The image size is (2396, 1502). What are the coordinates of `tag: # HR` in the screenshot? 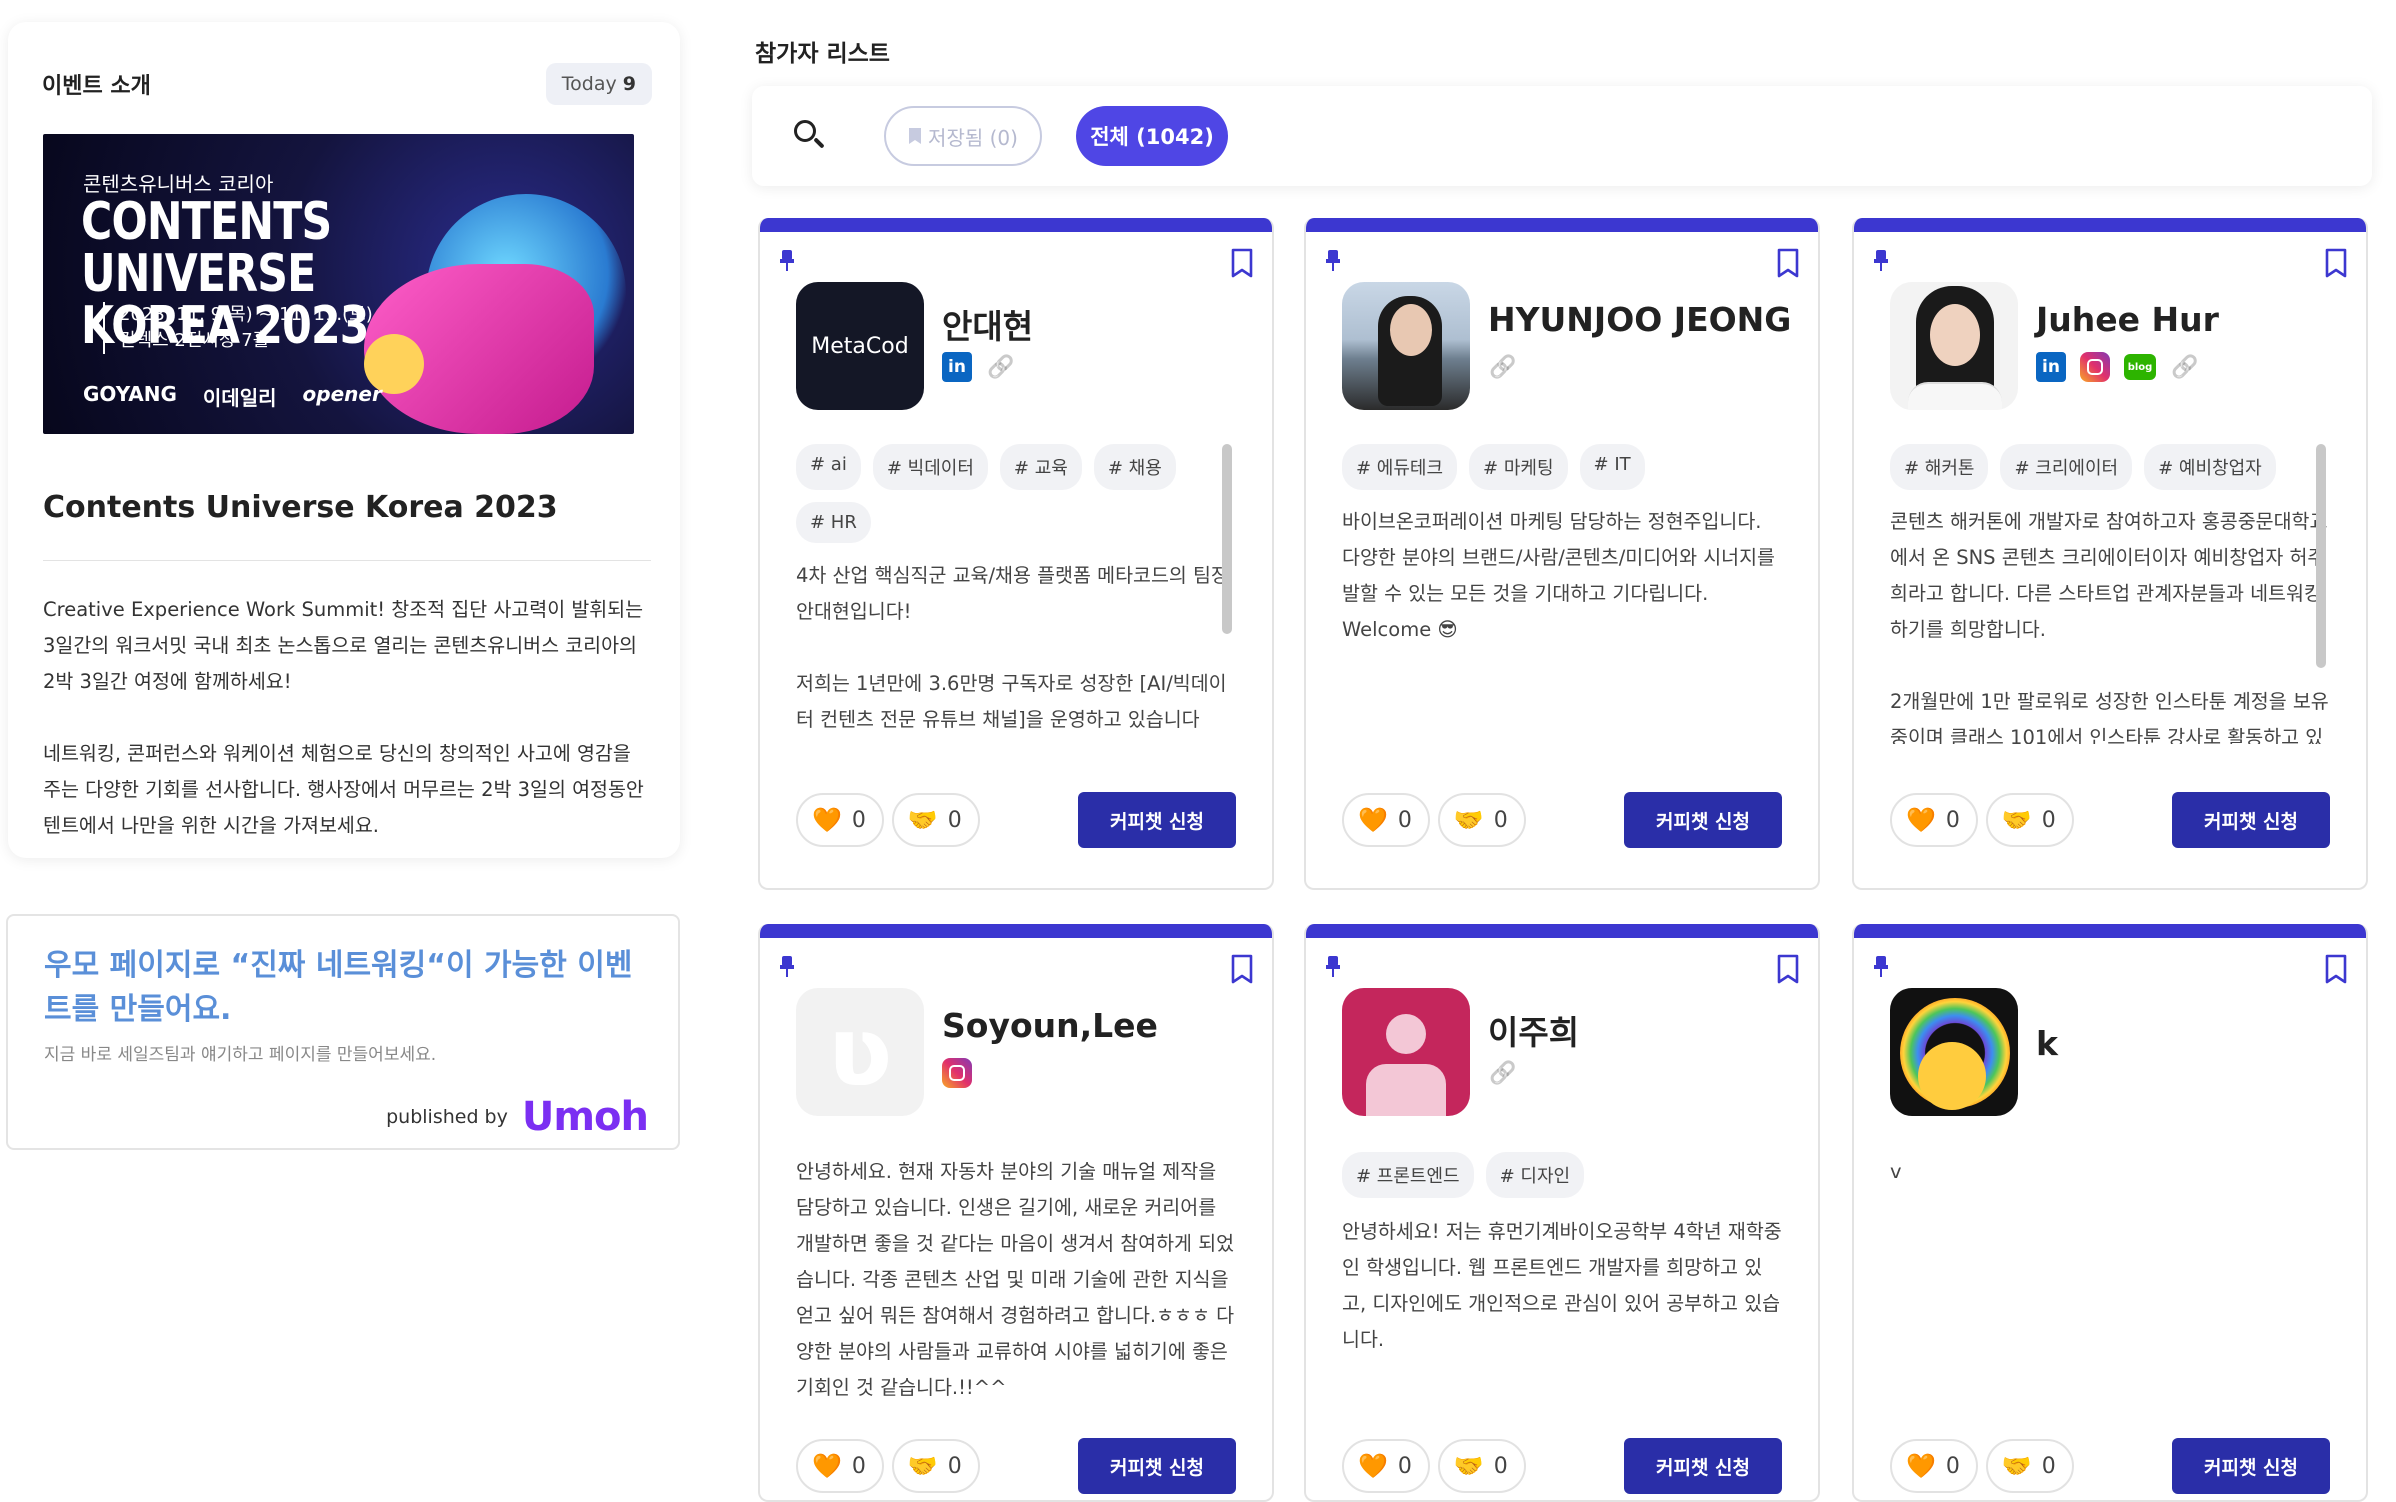 It's located at (833, 522).